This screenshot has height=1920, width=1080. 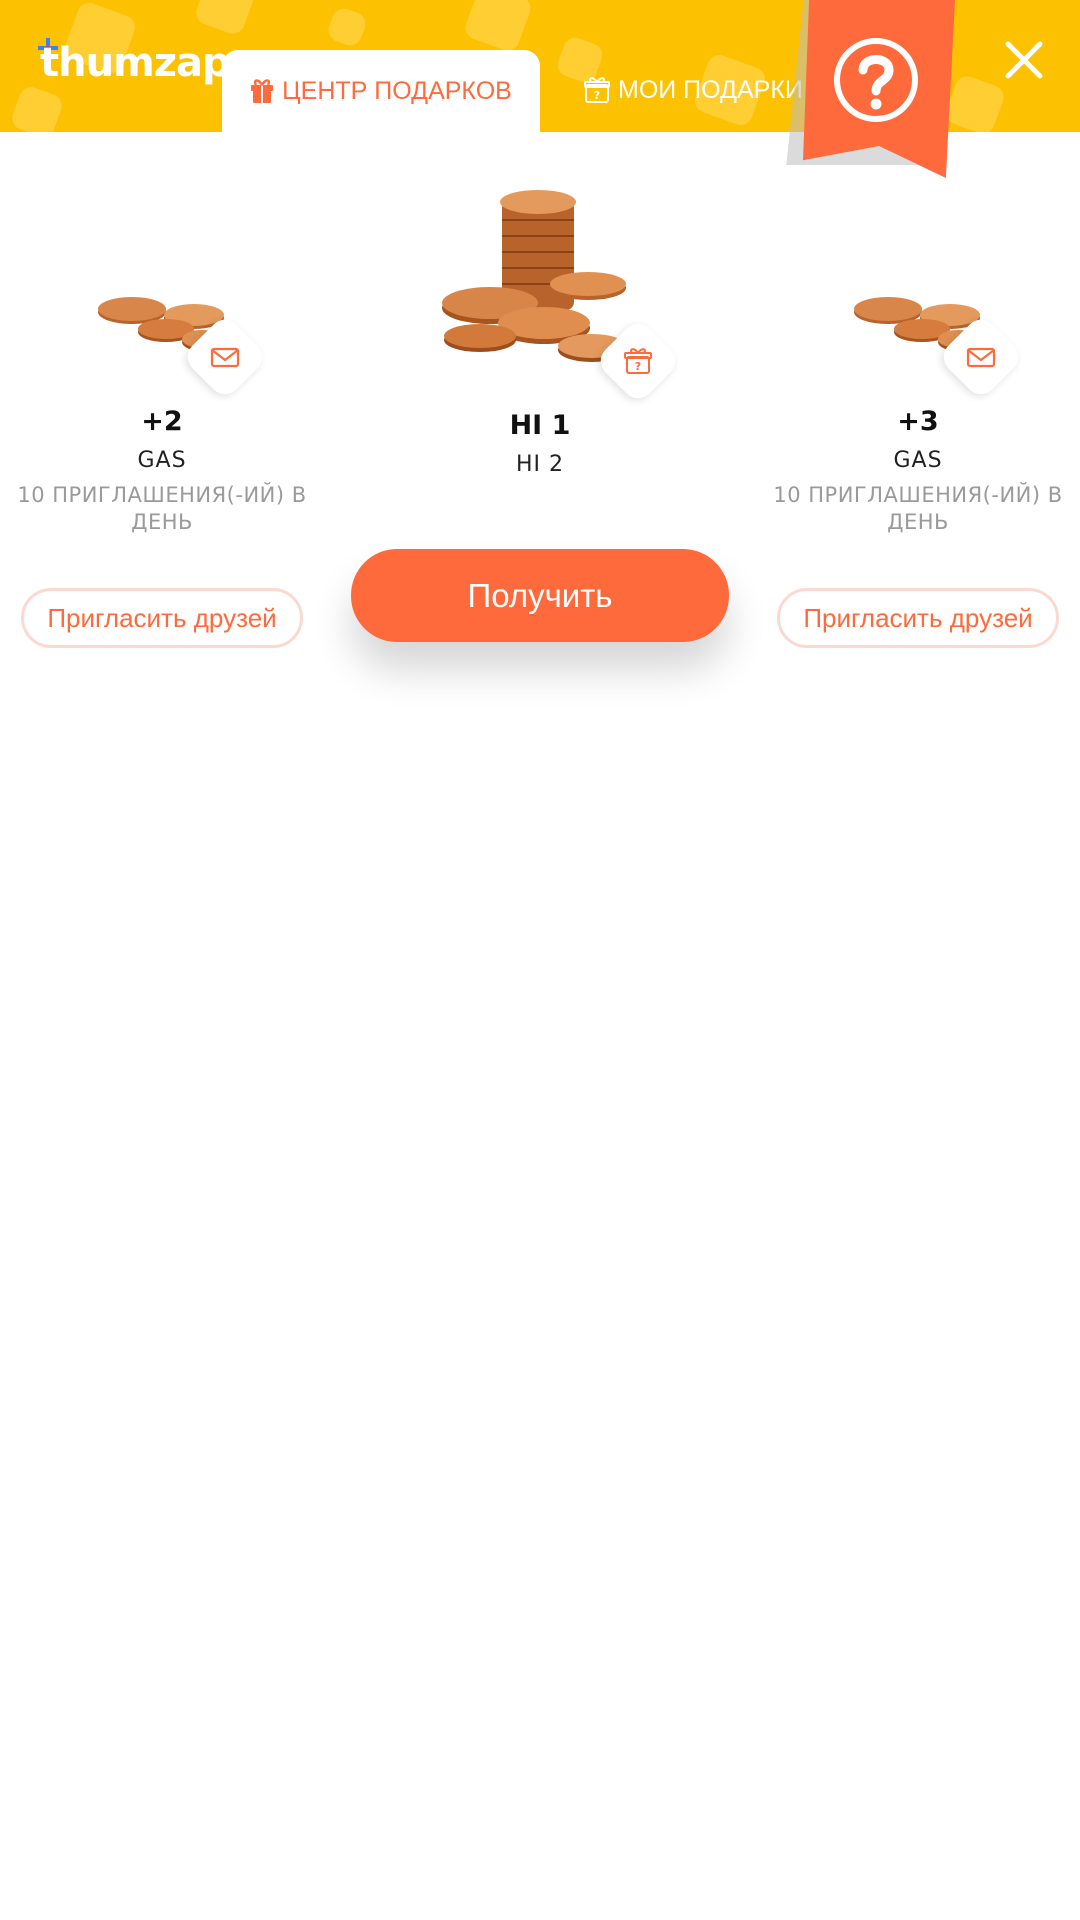 I want to click on coins-stack-image, so click(x=534, y=276).